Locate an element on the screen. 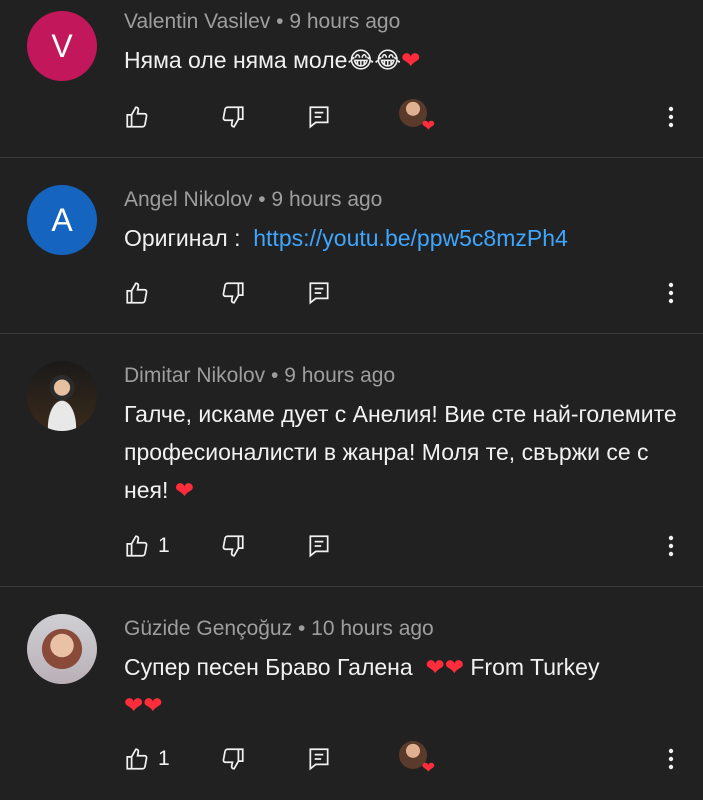  comment-meta: Güzide Gençoğuz • 10 hours ago is located at coordinates (279, 629).